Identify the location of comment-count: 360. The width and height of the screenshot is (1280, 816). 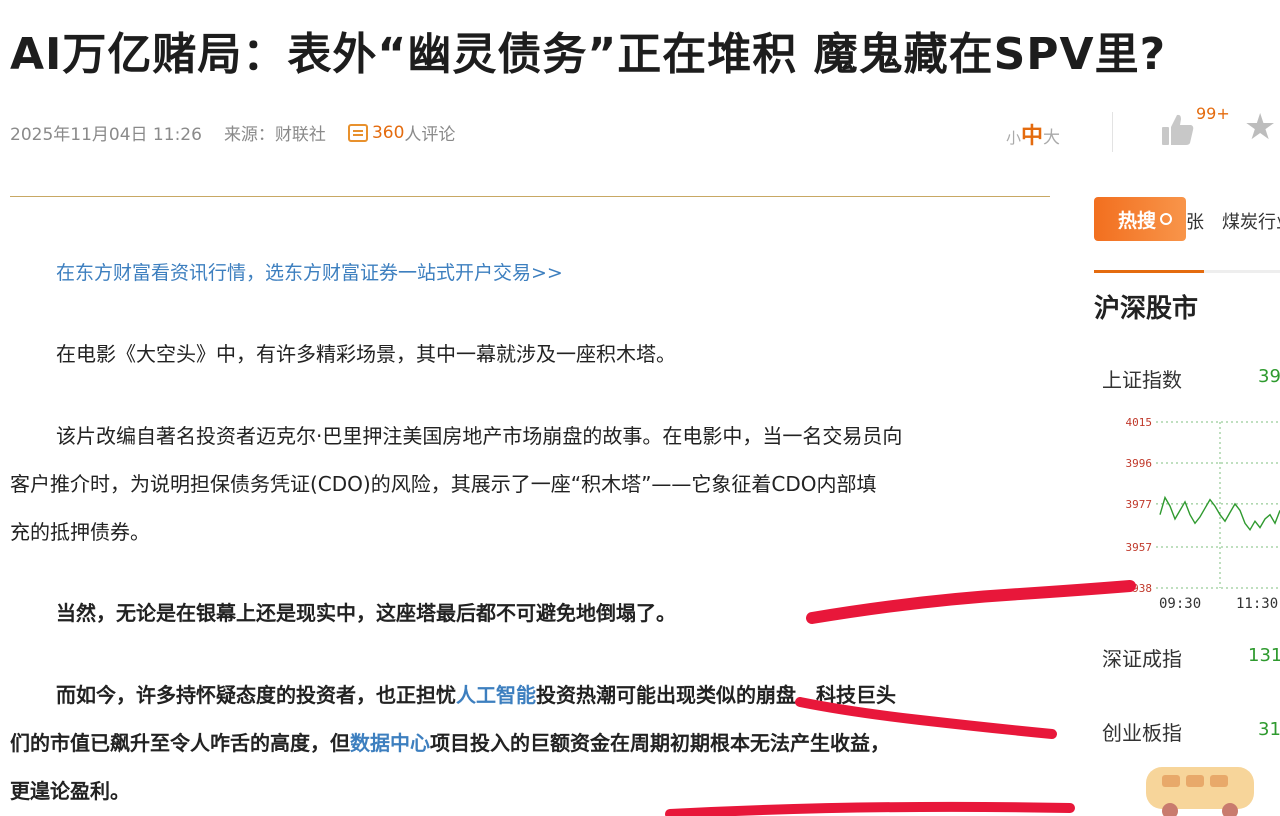
(388, 132).